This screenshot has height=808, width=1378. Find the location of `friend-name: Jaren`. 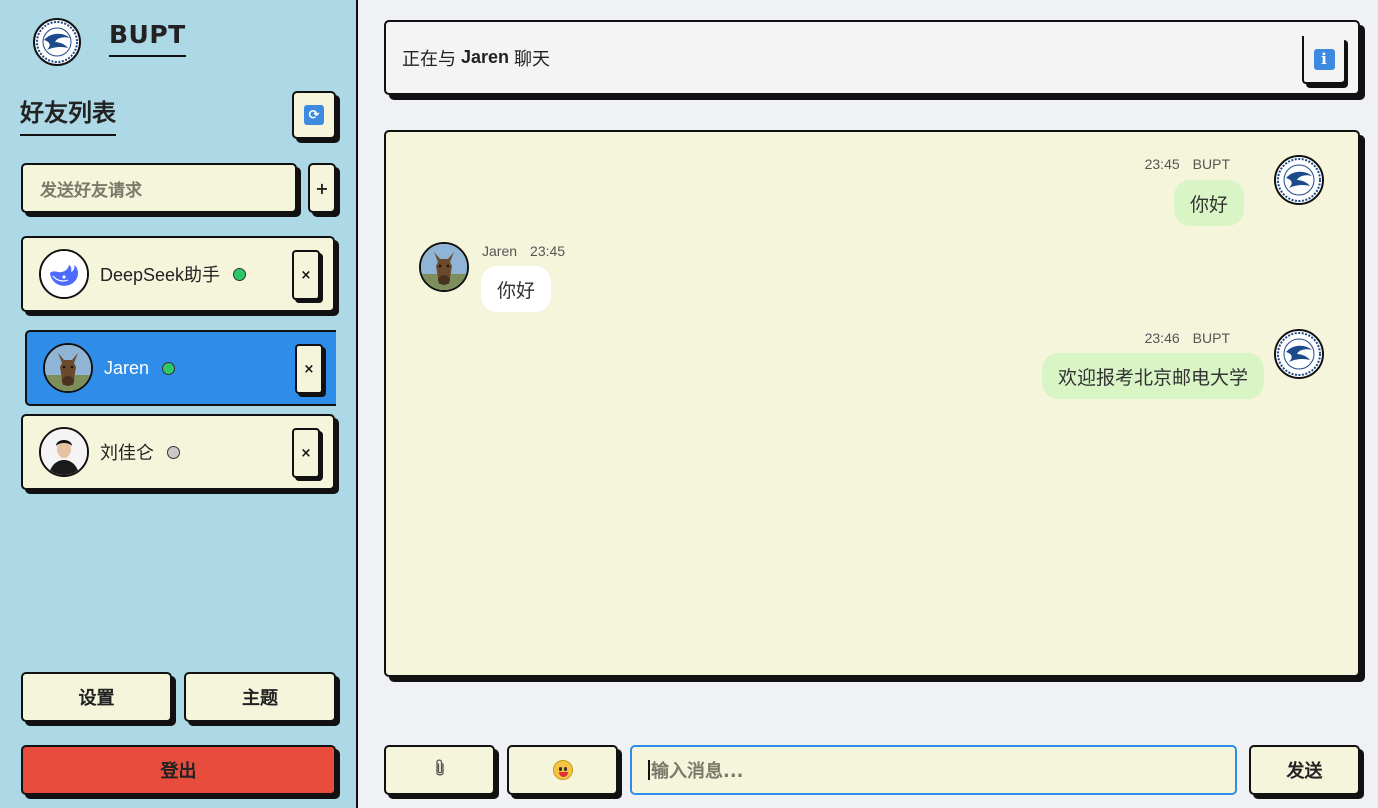

friend-name: Jaren is located at coordinates (127, 367).